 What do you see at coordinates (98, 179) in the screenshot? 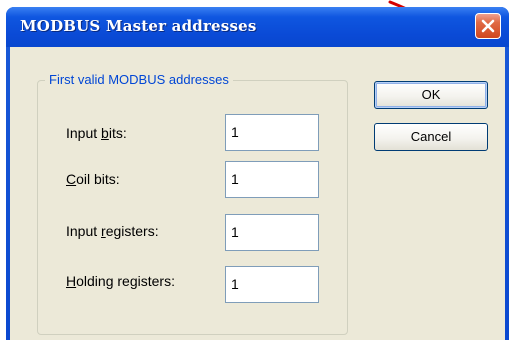
I see `label-text: oil bits:` at bounding box center [98, 179].